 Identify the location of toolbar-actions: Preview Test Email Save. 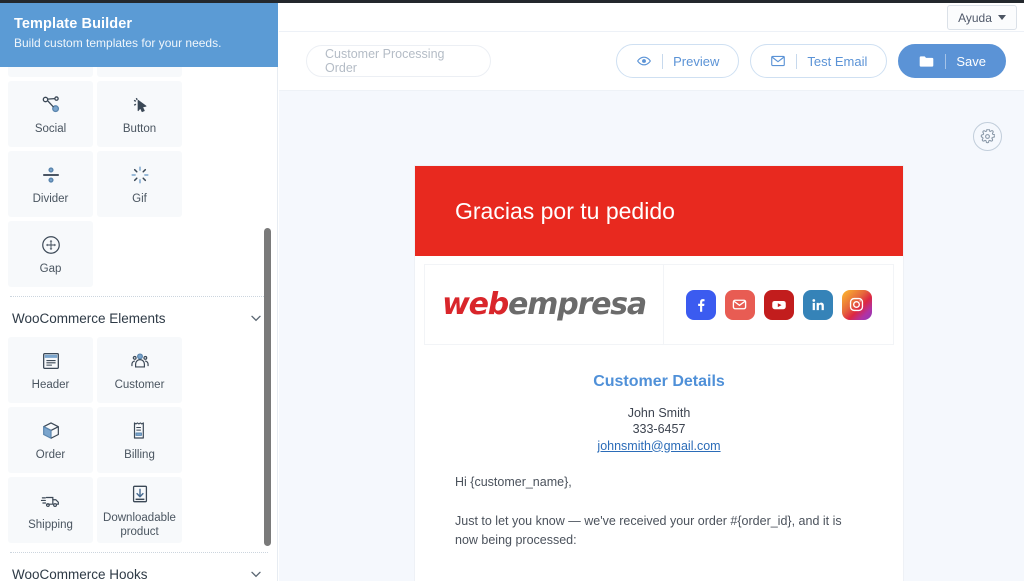
(811, 61).